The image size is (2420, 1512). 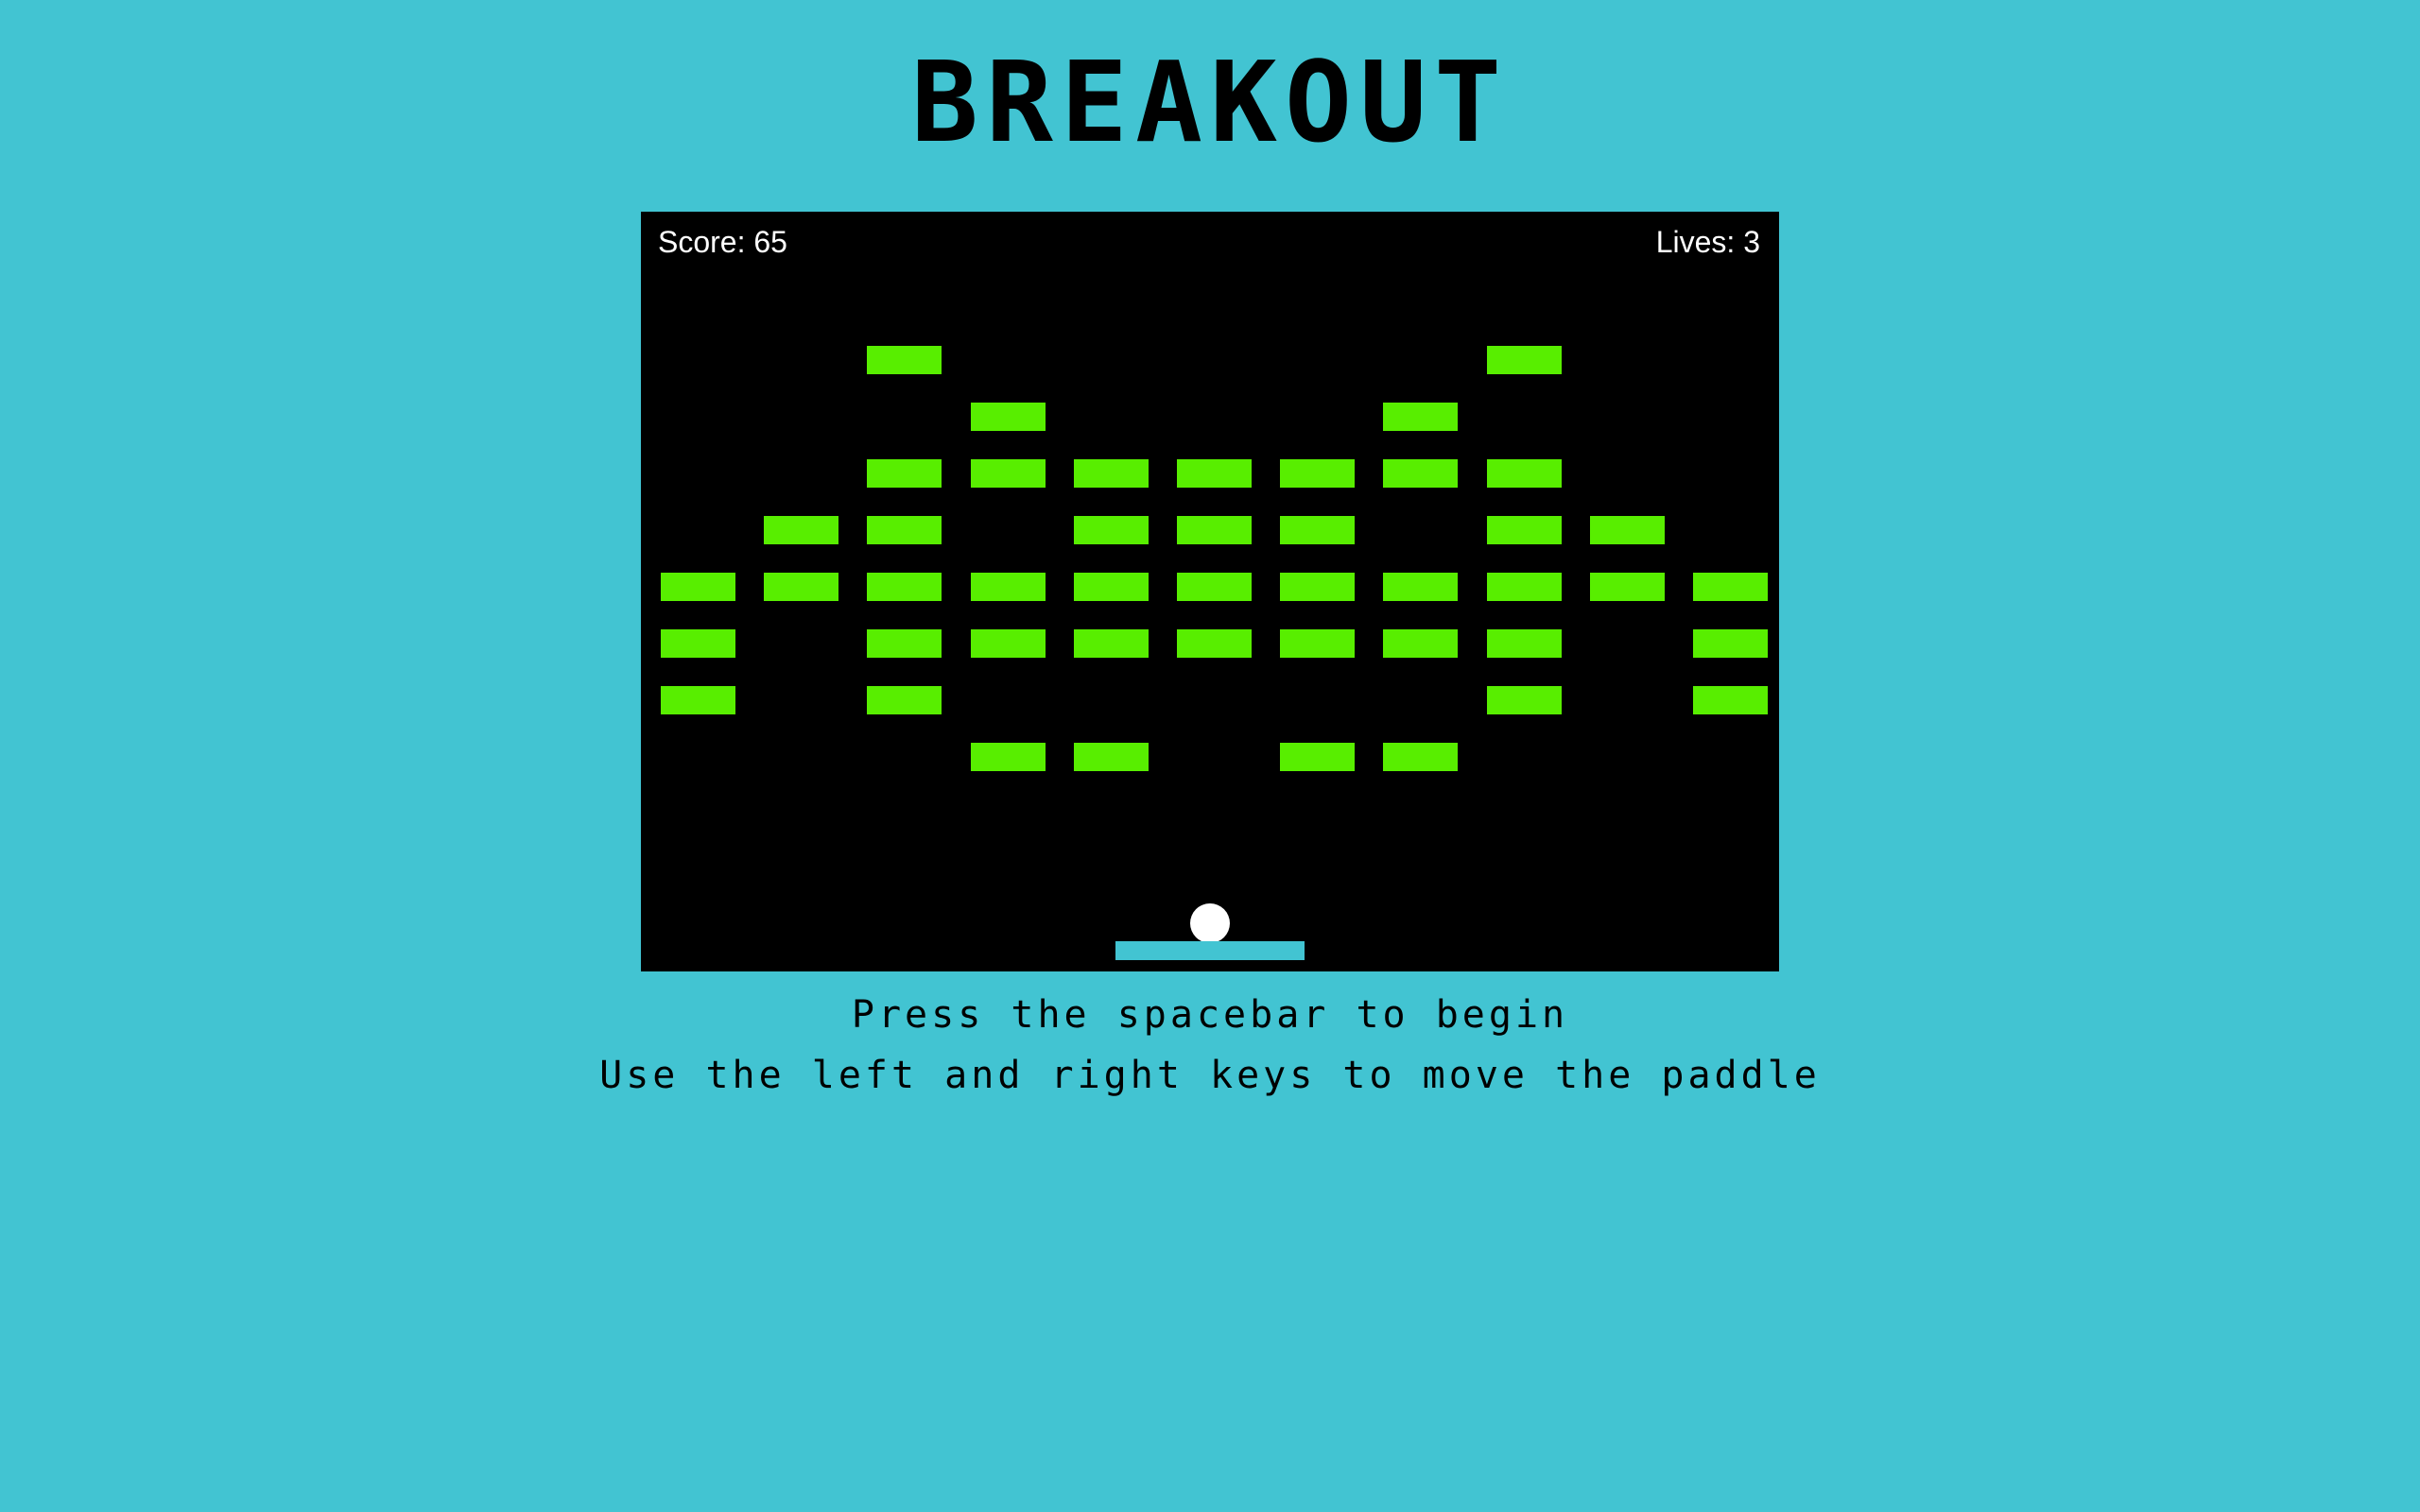 I want to click on paddle, so click(x=1210, y=950).